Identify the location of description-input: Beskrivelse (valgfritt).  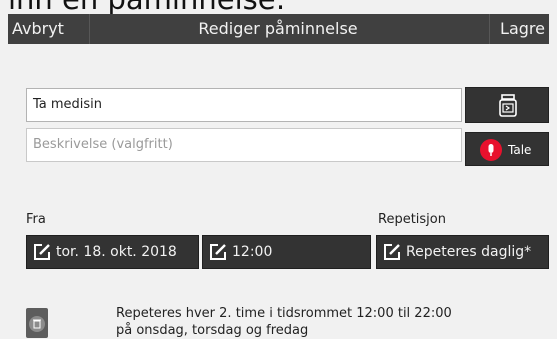
(244, 145).